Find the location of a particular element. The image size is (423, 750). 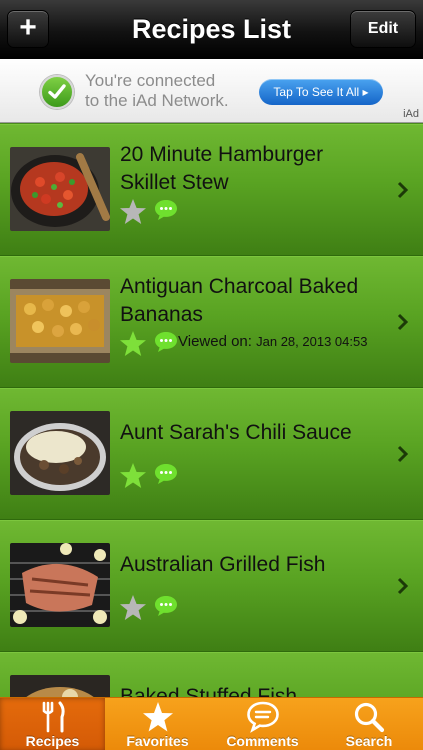

fork-knife-icon is located at coordinates (53, 717).